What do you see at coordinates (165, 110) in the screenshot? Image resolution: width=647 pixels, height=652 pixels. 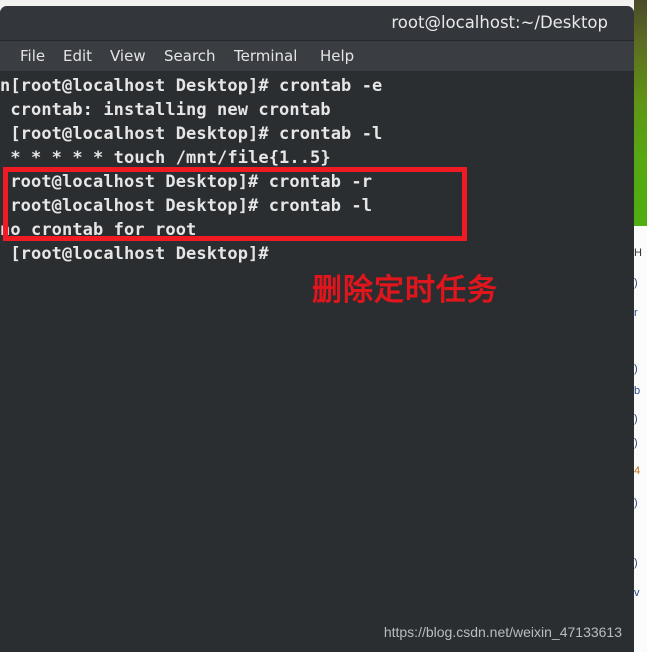 I see `terminal-line: crontab: installing new crontab` at bounding box center [165, 110].